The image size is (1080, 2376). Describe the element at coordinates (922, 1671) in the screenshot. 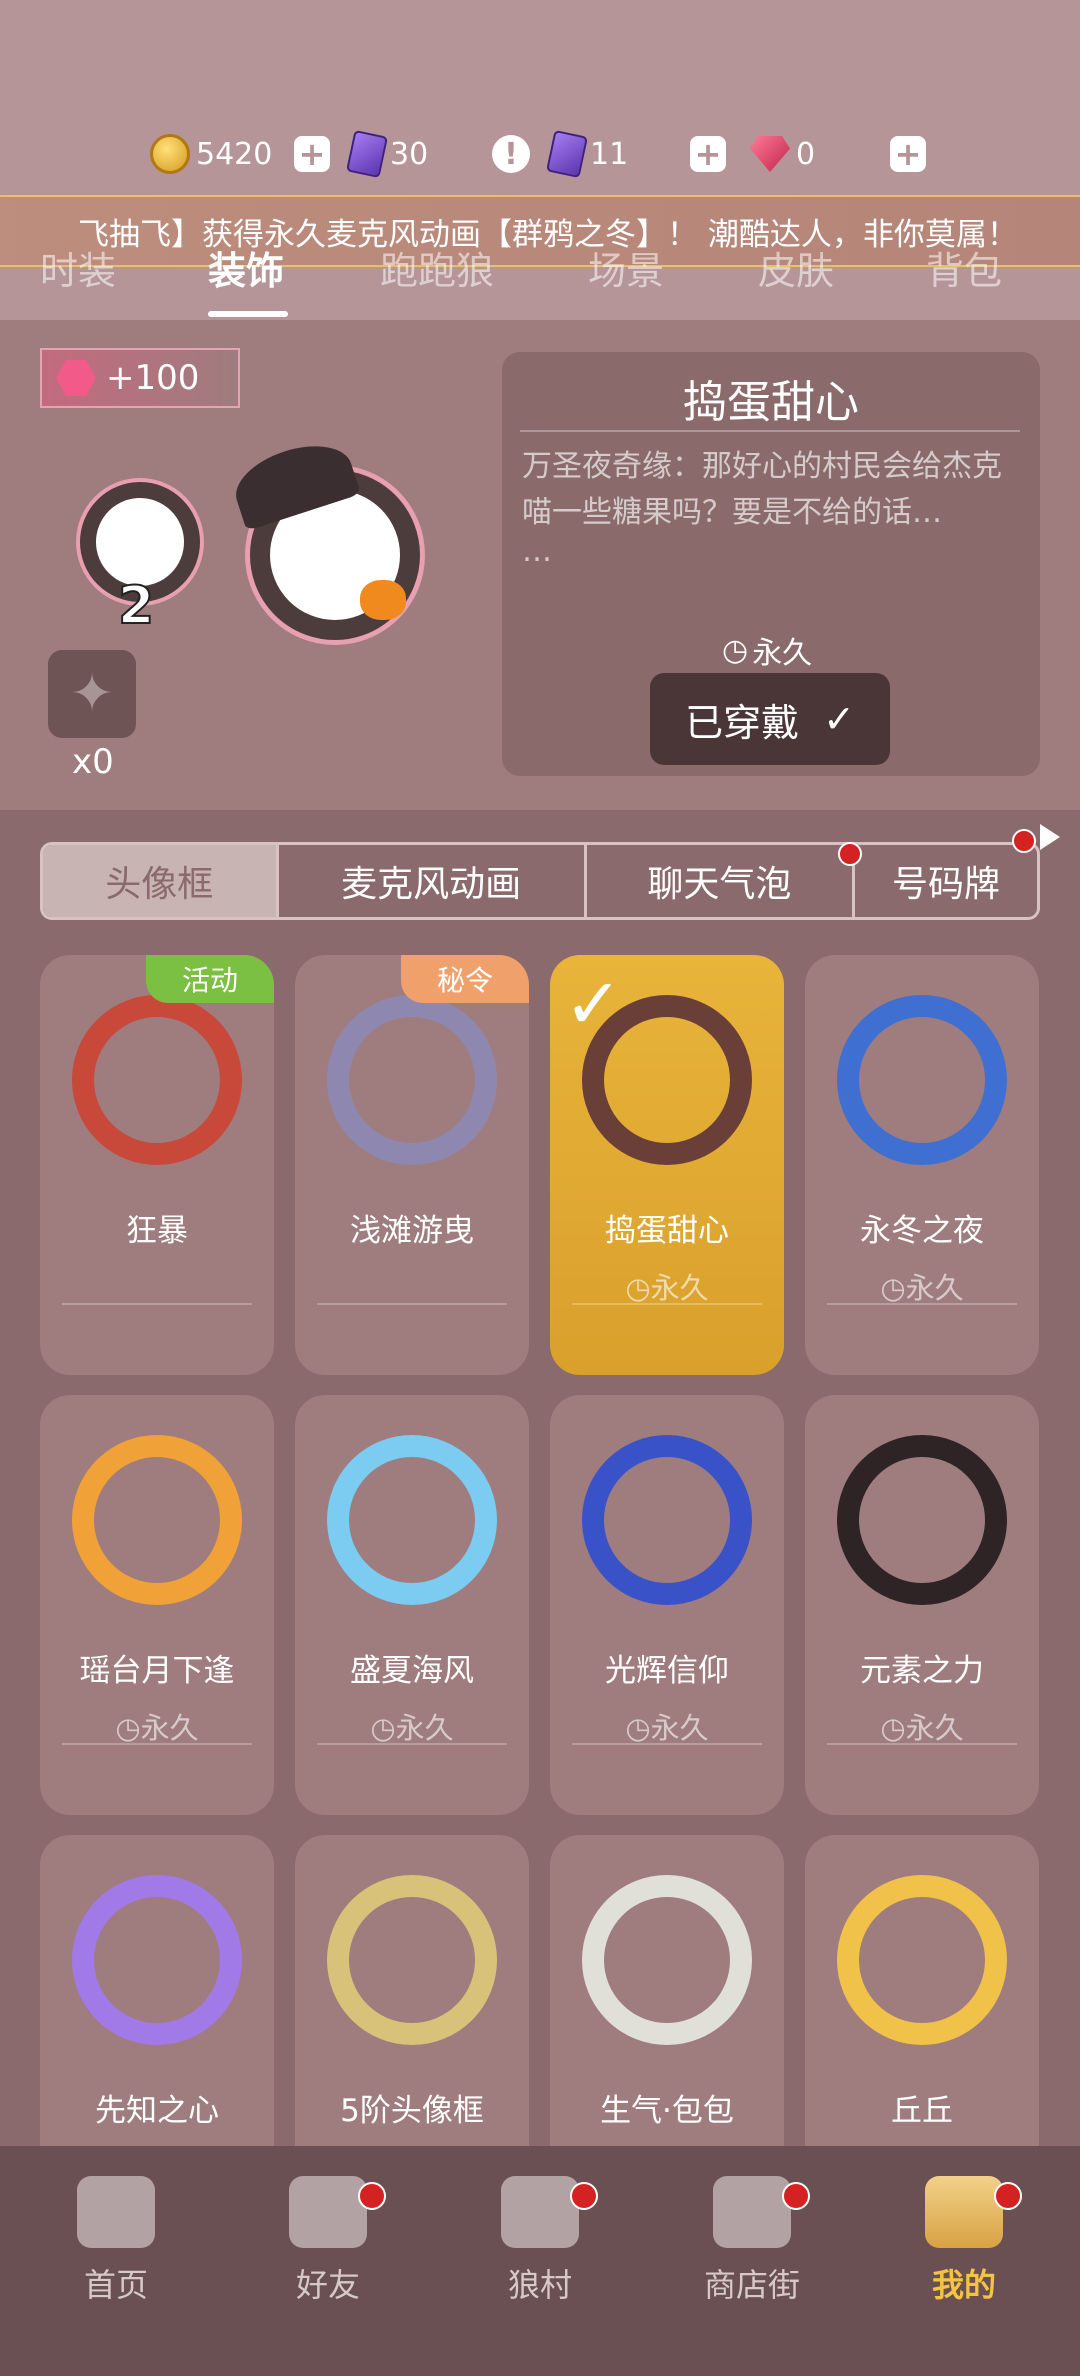

I see `item-name: 元素之力` at that location.